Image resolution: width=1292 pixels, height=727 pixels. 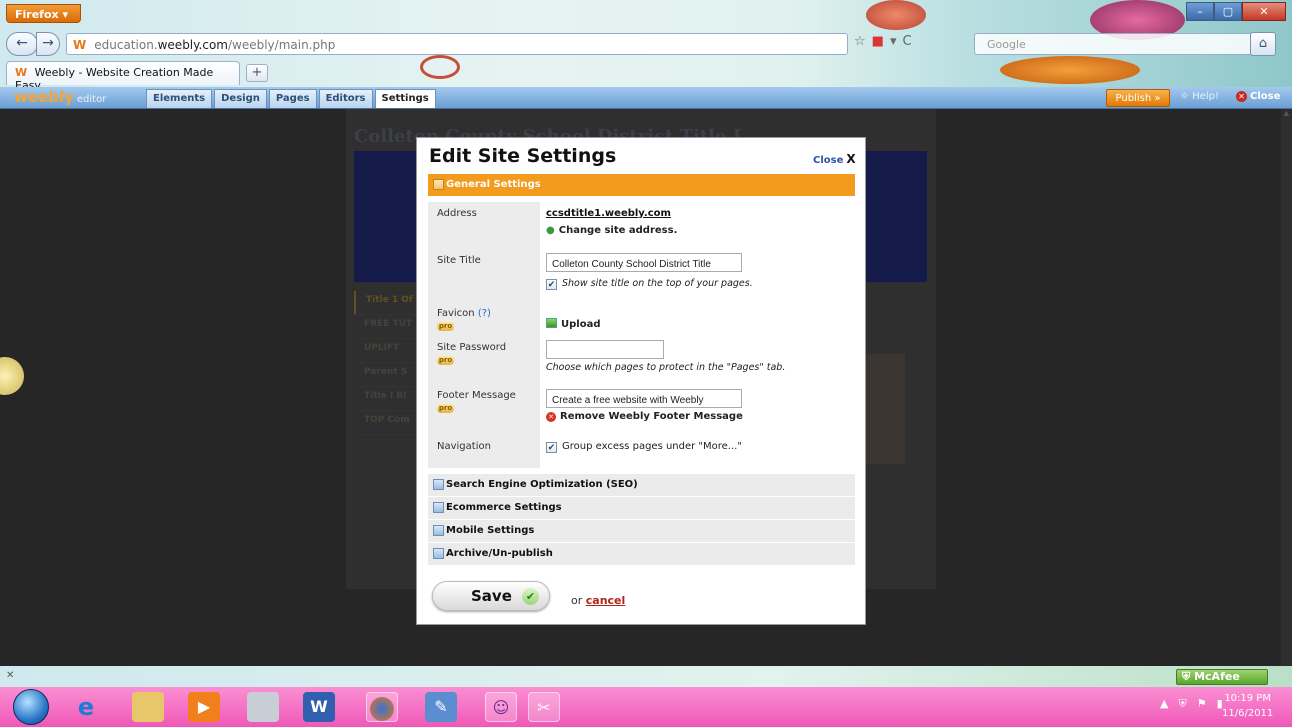 What do you see at coordinates (550, 230) in the screenshot?
I see `globe-icon: ●` at bounding box center [550, 230].